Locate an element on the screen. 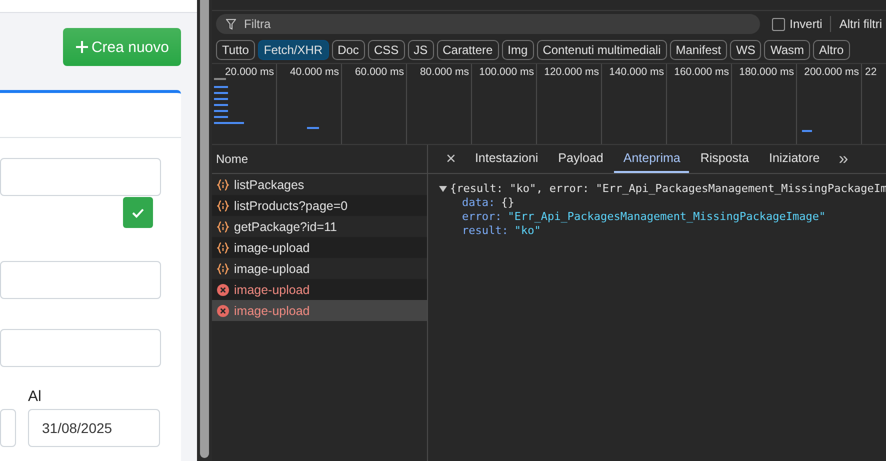  check-icon is located at coordinates (138, 213).